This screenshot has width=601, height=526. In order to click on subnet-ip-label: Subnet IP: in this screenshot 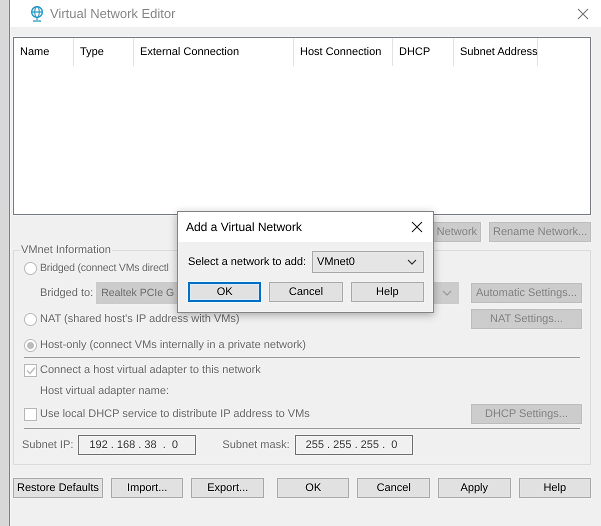, I will do `click(48, 444)`.